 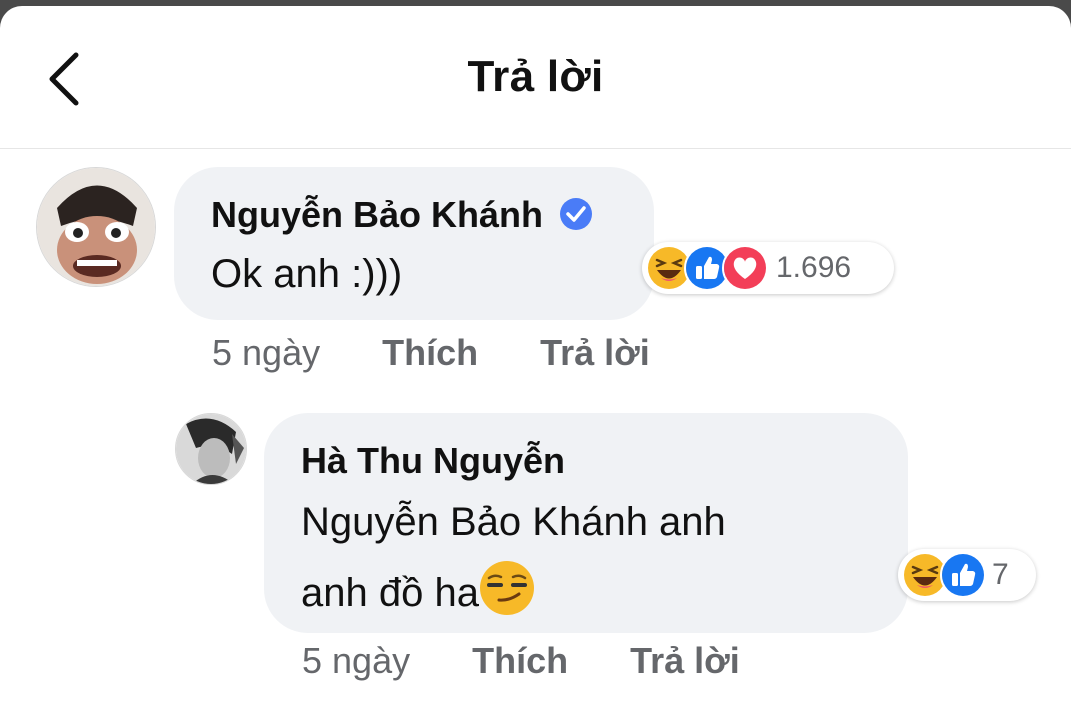 What do you see at coordinates (414, 243) in the screenshot?
I see `comment-bubble` at bounding box center [414, 243].